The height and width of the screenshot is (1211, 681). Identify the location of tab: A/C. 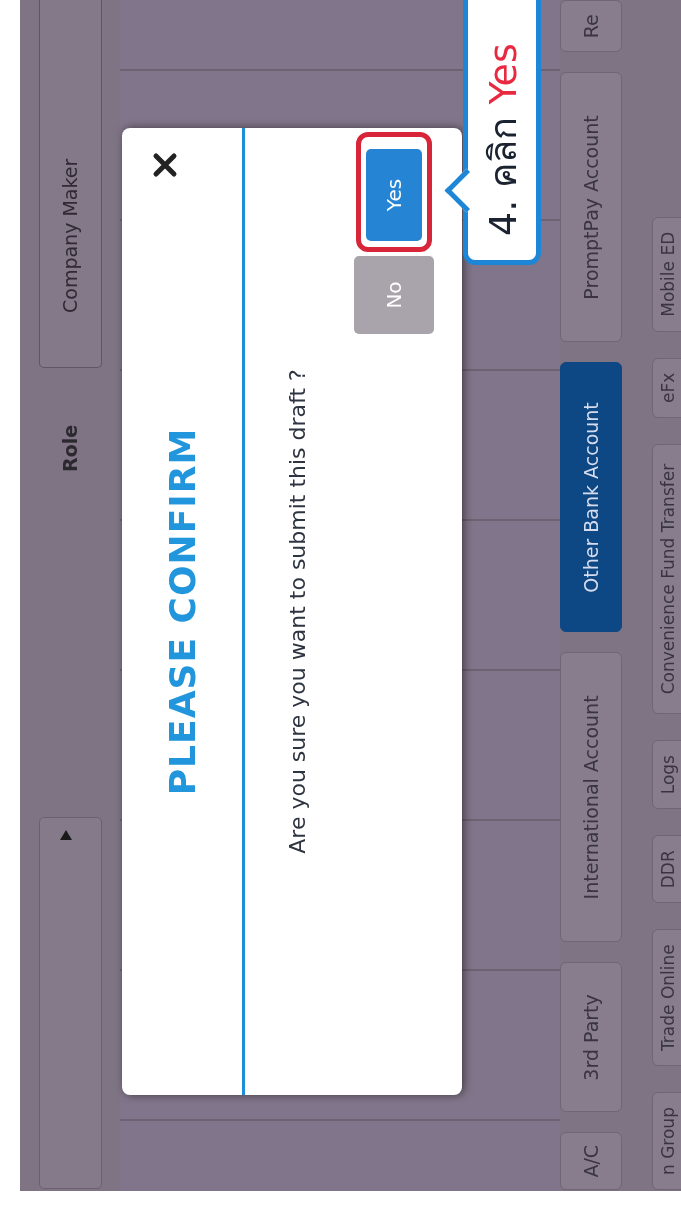
(591, 1161).